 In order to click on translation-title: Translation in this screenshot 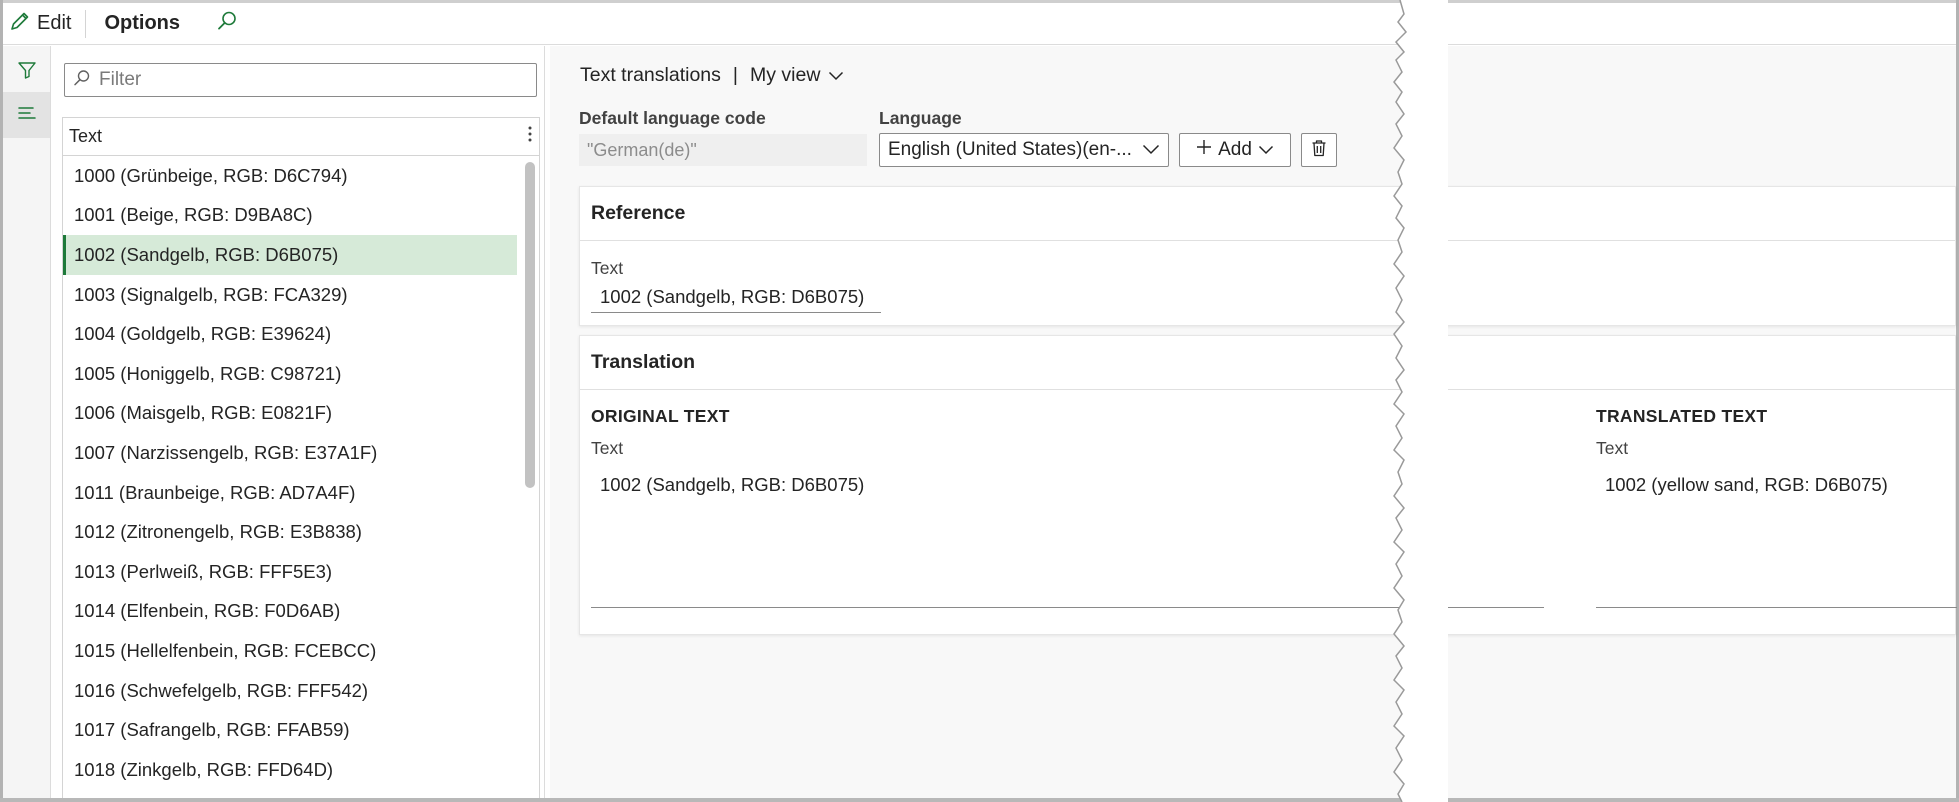, I will do `click(1267, 363)`.